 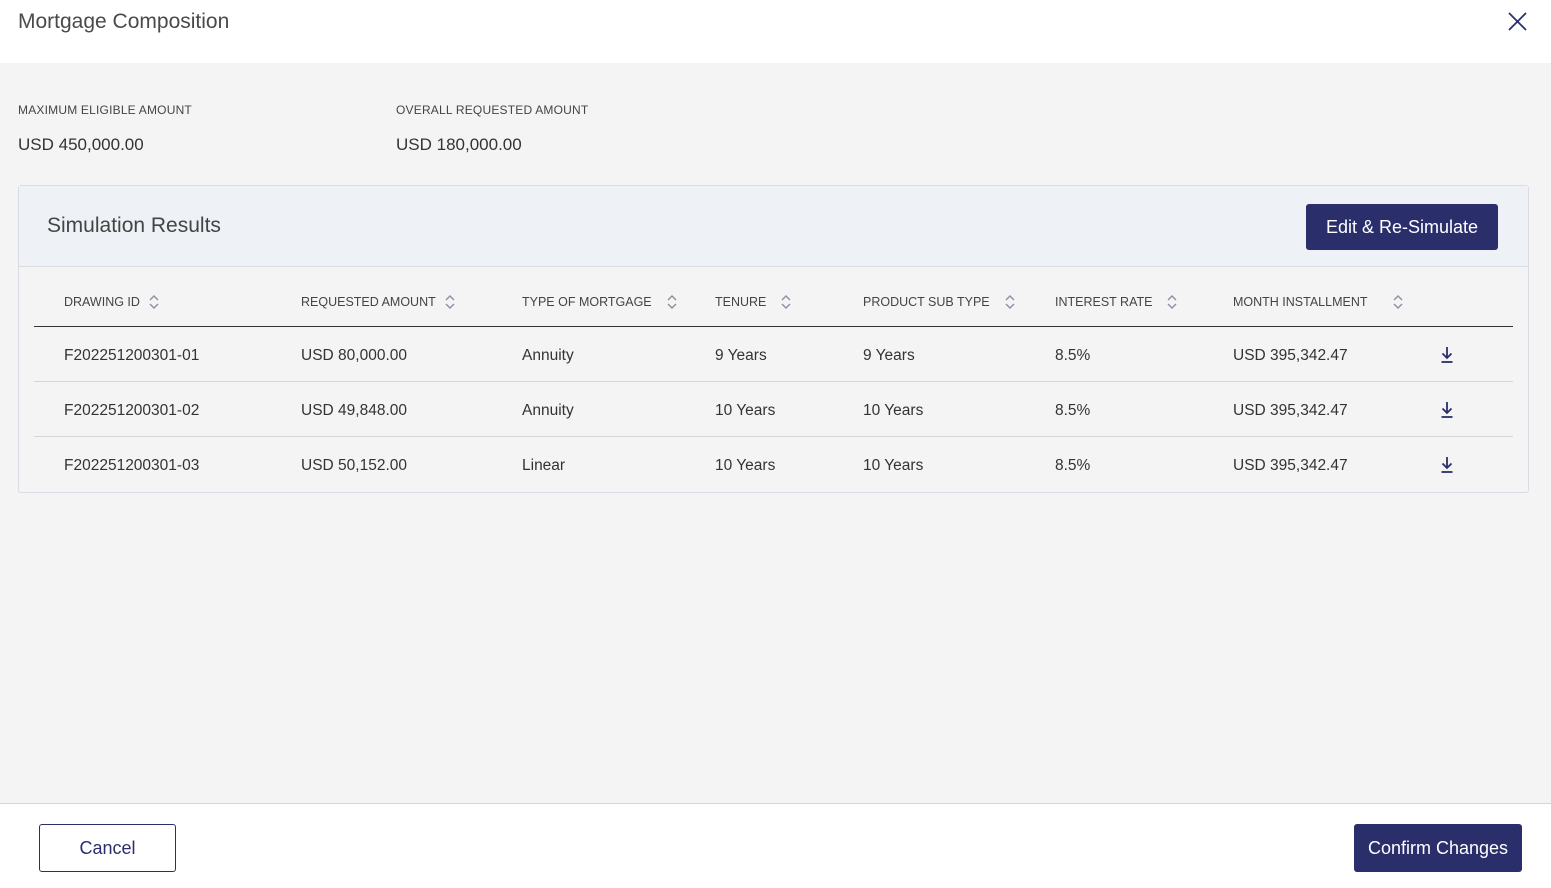 I want to click on column-product-sub-type: PRODUCT SUB TYPE, so click(x=939, y=302).